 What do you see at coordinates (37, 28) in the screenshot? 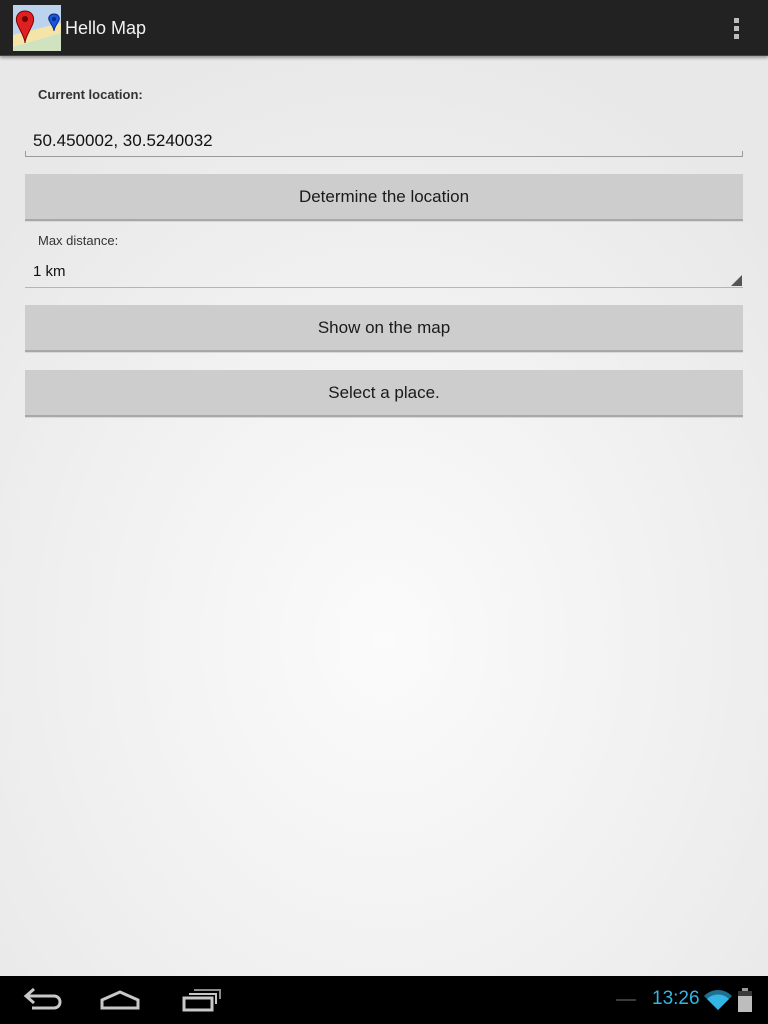
I see `map-pin-app-icon` at bounding box center [37, 28].